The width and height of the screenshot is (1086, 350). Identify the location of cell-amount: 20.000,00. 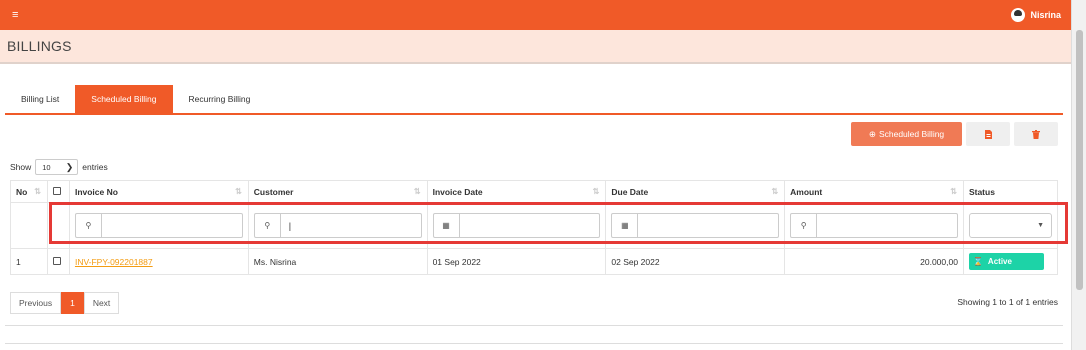
(874, 261).